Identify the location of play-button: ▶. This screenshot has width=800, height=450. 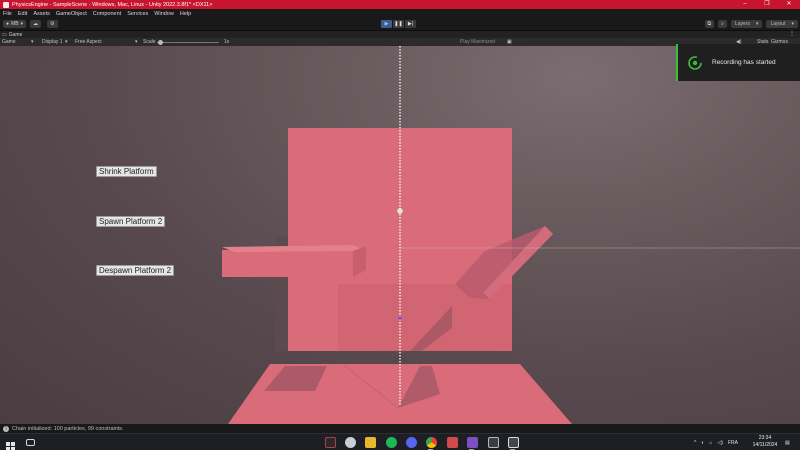
(386, 24).